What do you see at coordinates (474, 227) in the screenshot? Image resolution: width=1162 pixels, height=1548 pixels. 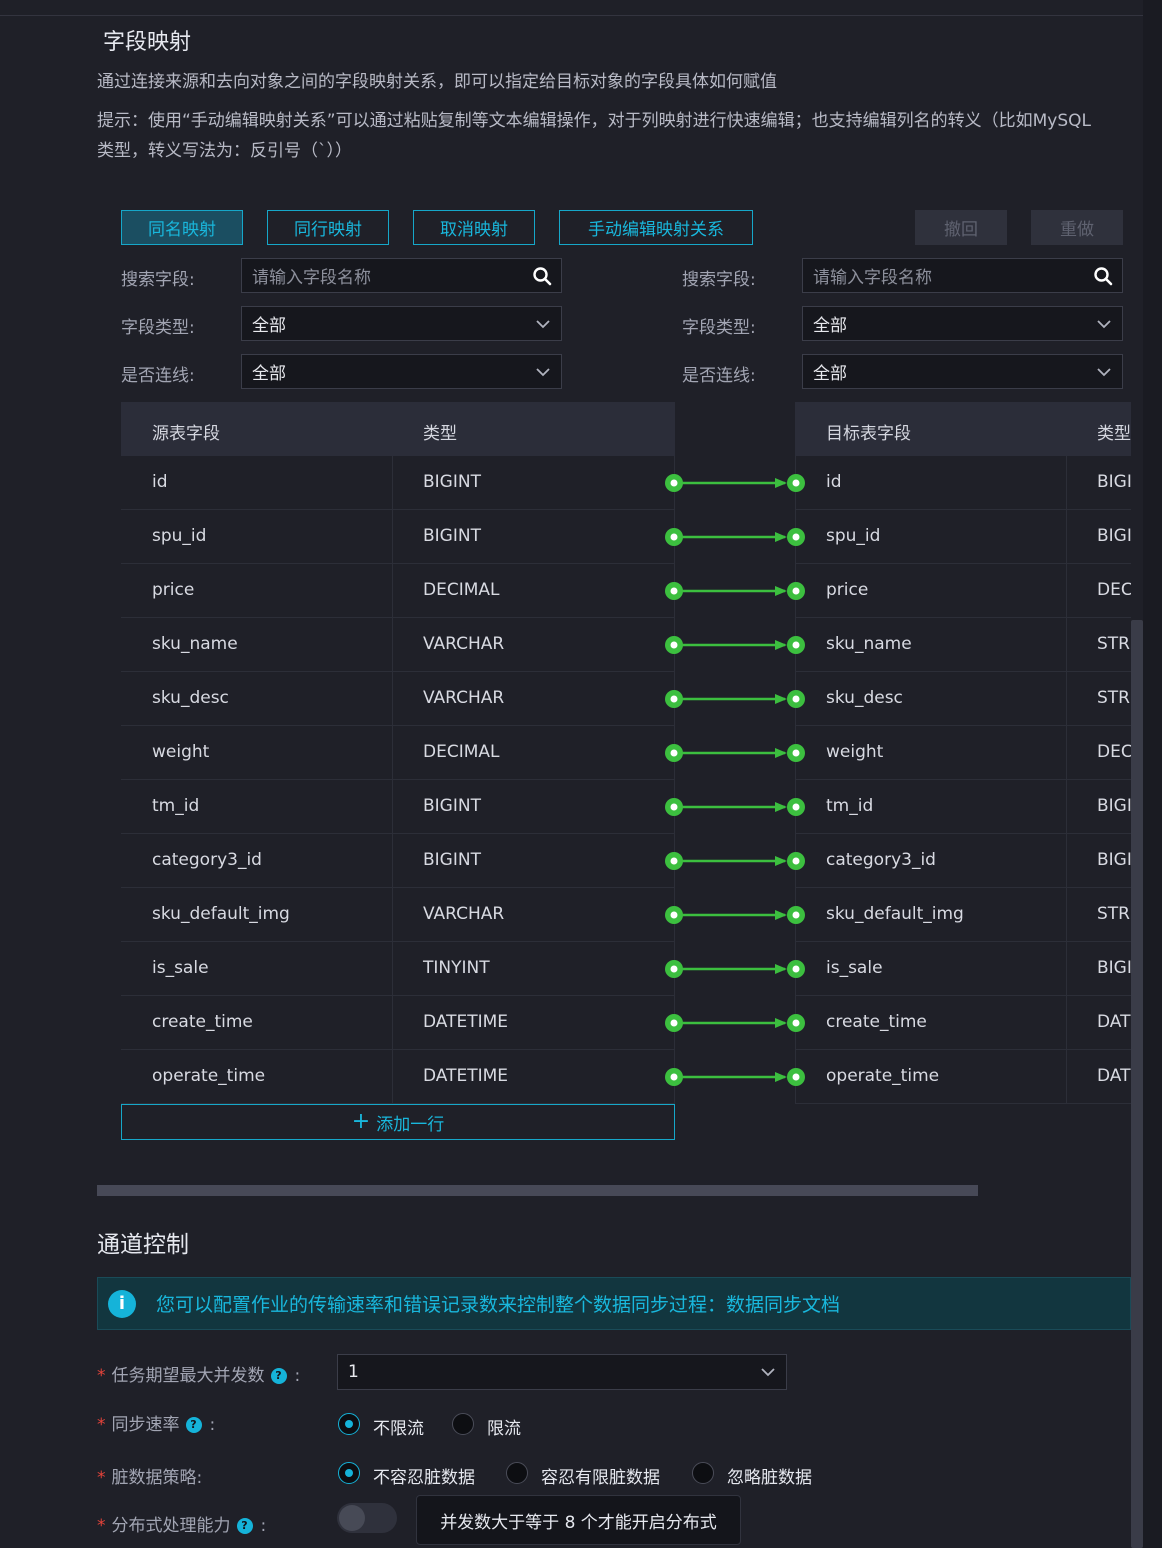 I see `cancel-mapping-button: 取消映射` at bounding box center [474, 227].